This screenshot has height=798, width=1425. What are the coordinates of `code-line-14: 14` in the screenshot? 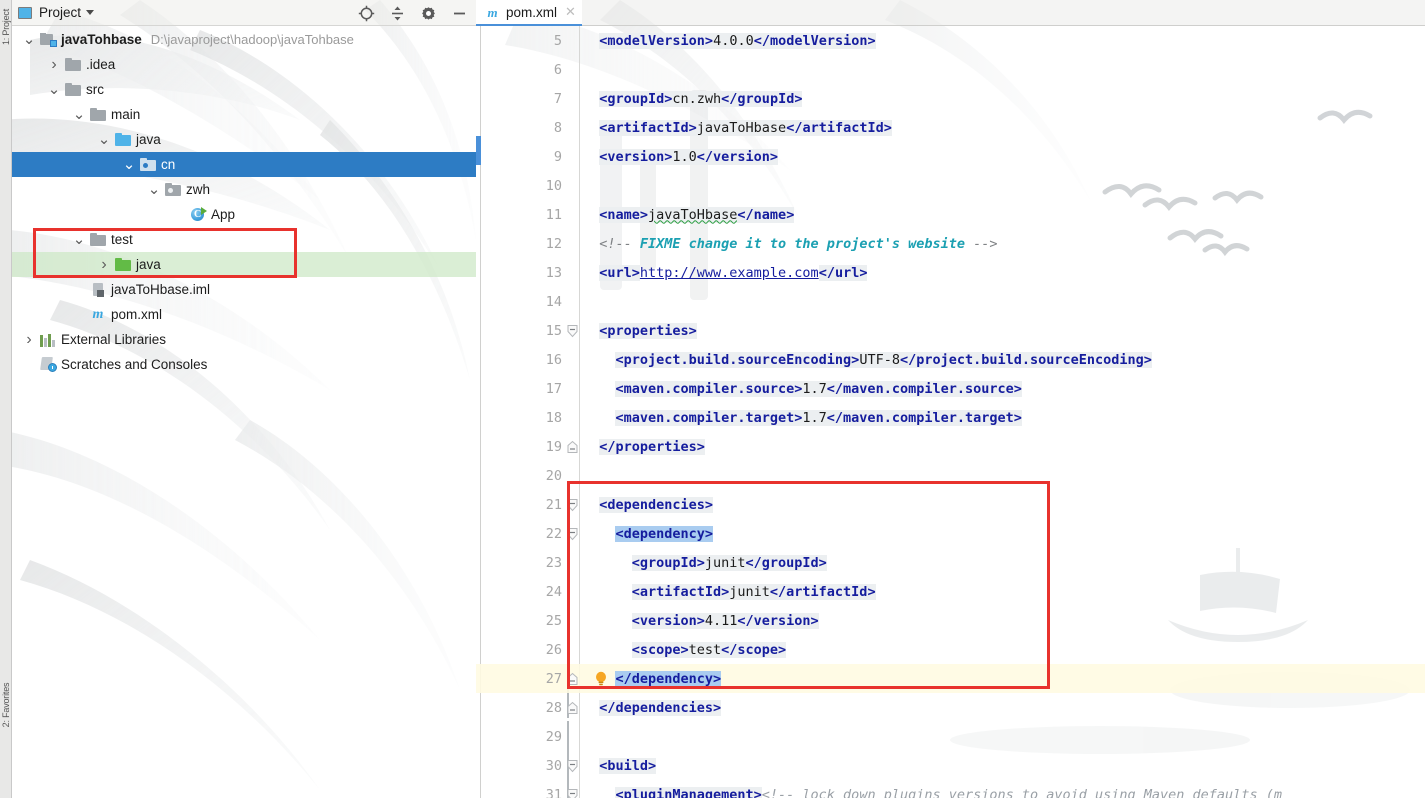 It's located at (950, 301).